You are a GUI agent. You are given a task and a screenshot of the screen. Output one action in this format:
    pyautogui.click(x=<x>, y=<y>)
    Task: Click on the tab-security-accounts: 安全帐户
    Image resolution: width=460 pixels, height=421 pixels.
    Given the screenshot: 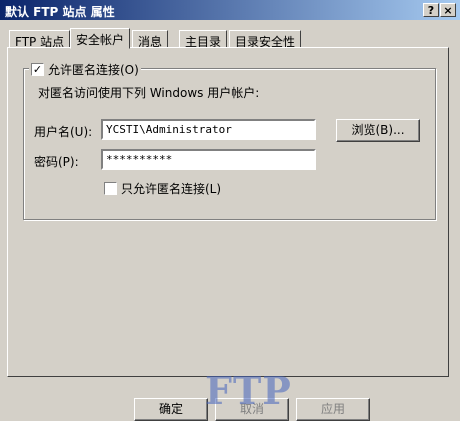 What is the action you would take?
    pyautogui.click(x=100, y=38)
    